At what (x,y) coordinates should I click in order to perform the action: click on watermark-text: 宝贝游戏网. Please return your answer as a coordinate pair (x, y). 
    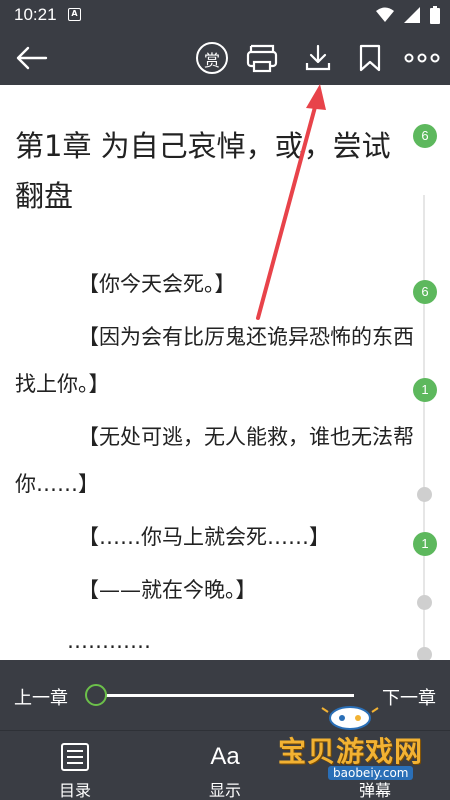
    Looking at the image, I should click on (351, 751).